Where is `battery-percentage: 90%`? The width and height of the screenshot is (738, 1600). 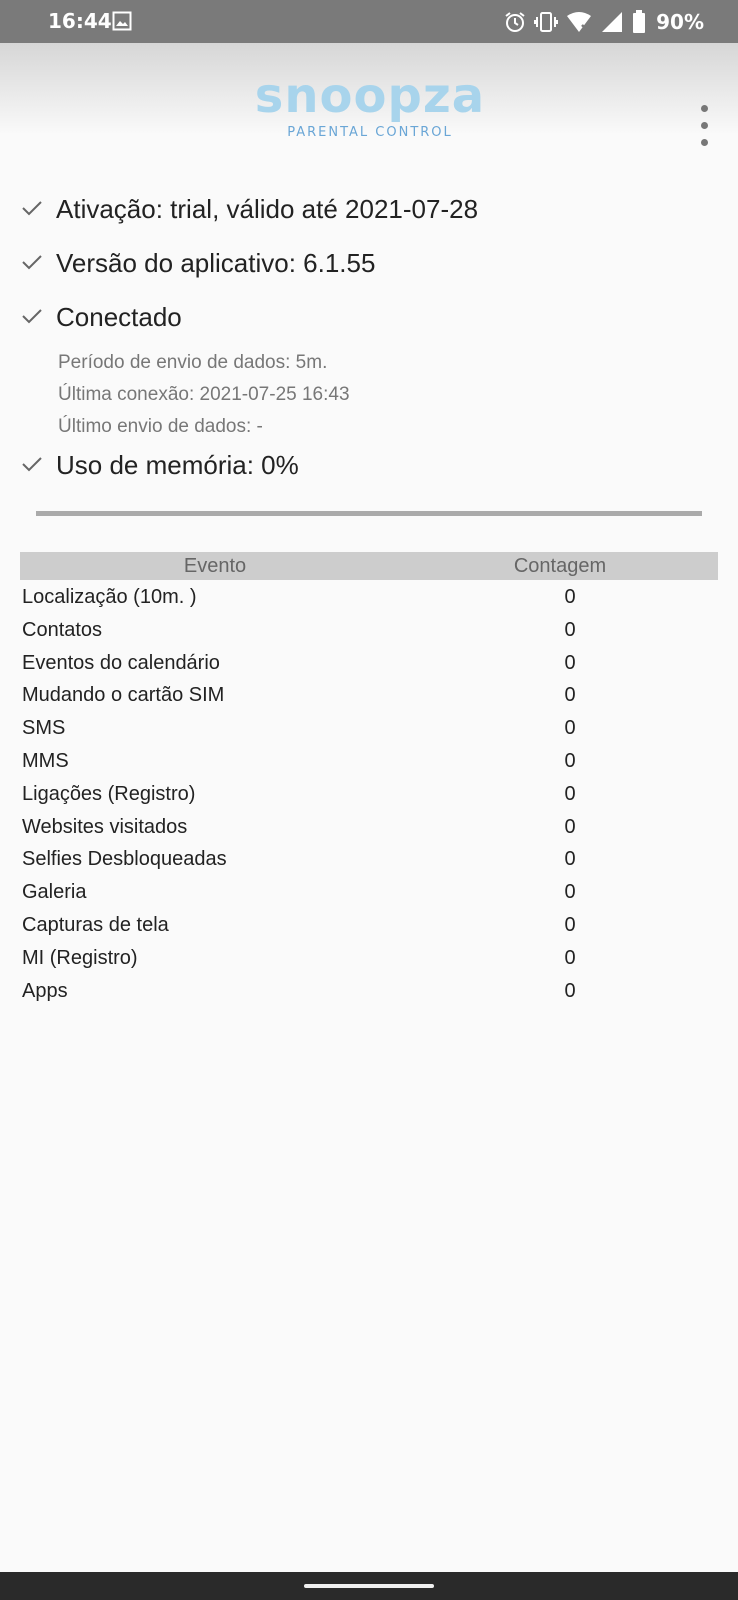 battery-percentage: 90% is located at coordinates (680, 22).